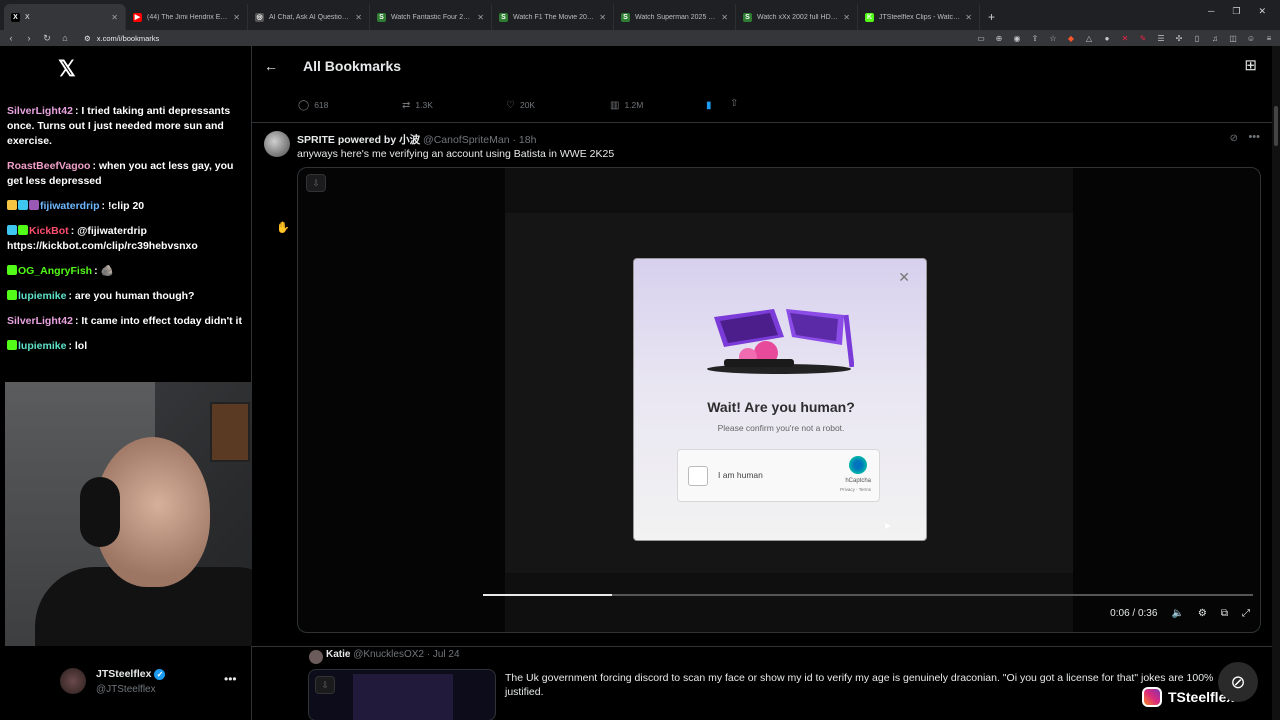  Describe the element at coordinates (65, 17) in the screenshot. I see `browser-tab: X X ✕` at that location.